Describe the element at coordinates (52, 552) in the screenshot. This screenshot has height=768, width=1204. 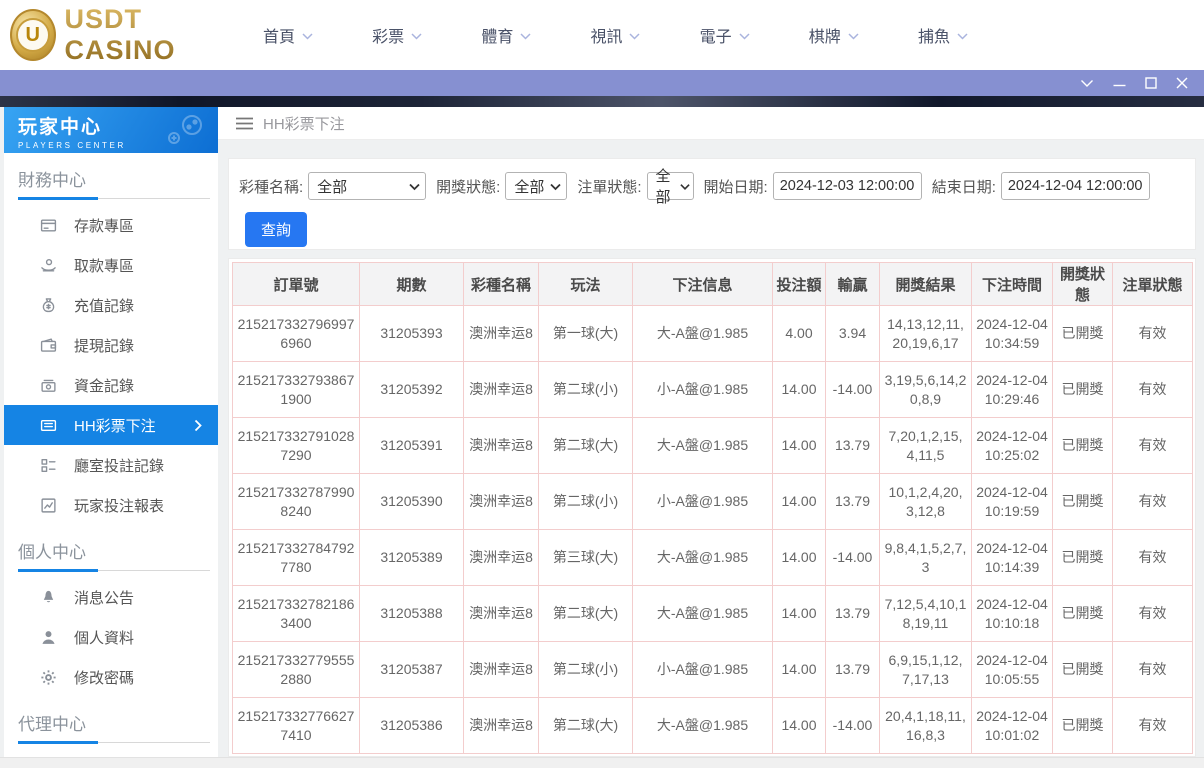
I see `section-title-personal: 個人中心` at that location.